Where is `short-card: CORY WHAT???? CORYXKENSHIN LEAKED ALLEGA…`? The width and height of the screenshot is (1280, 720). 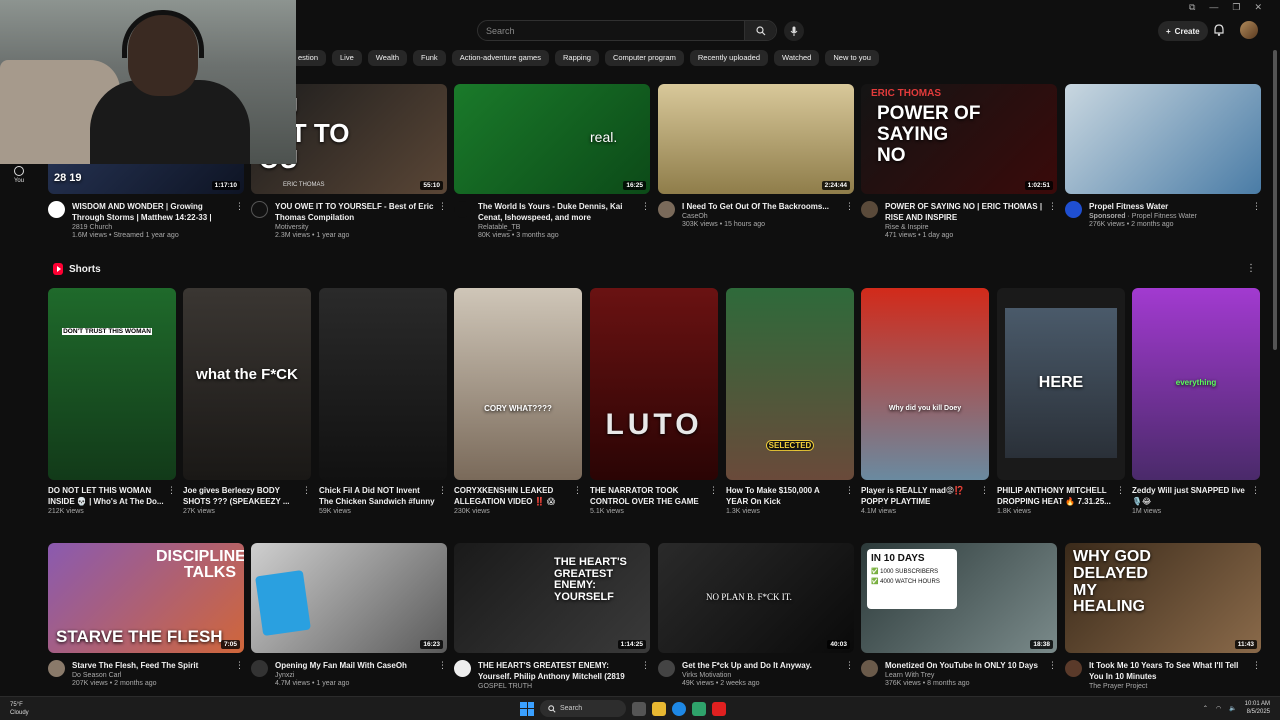 short-card: CORY WHAT???? CORYXKENSHIN LEAKED ALLEGA… is located at coordinates (518, 401).